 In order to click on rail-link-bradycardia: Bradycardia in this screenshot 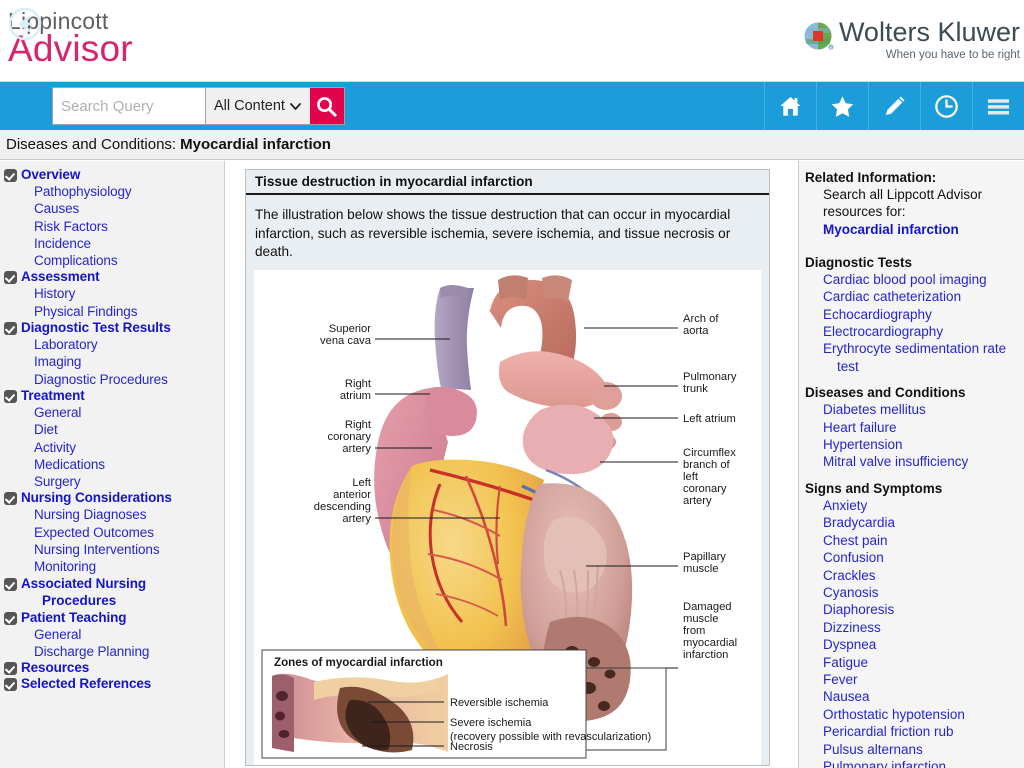, I will do `click(912, 522)`.